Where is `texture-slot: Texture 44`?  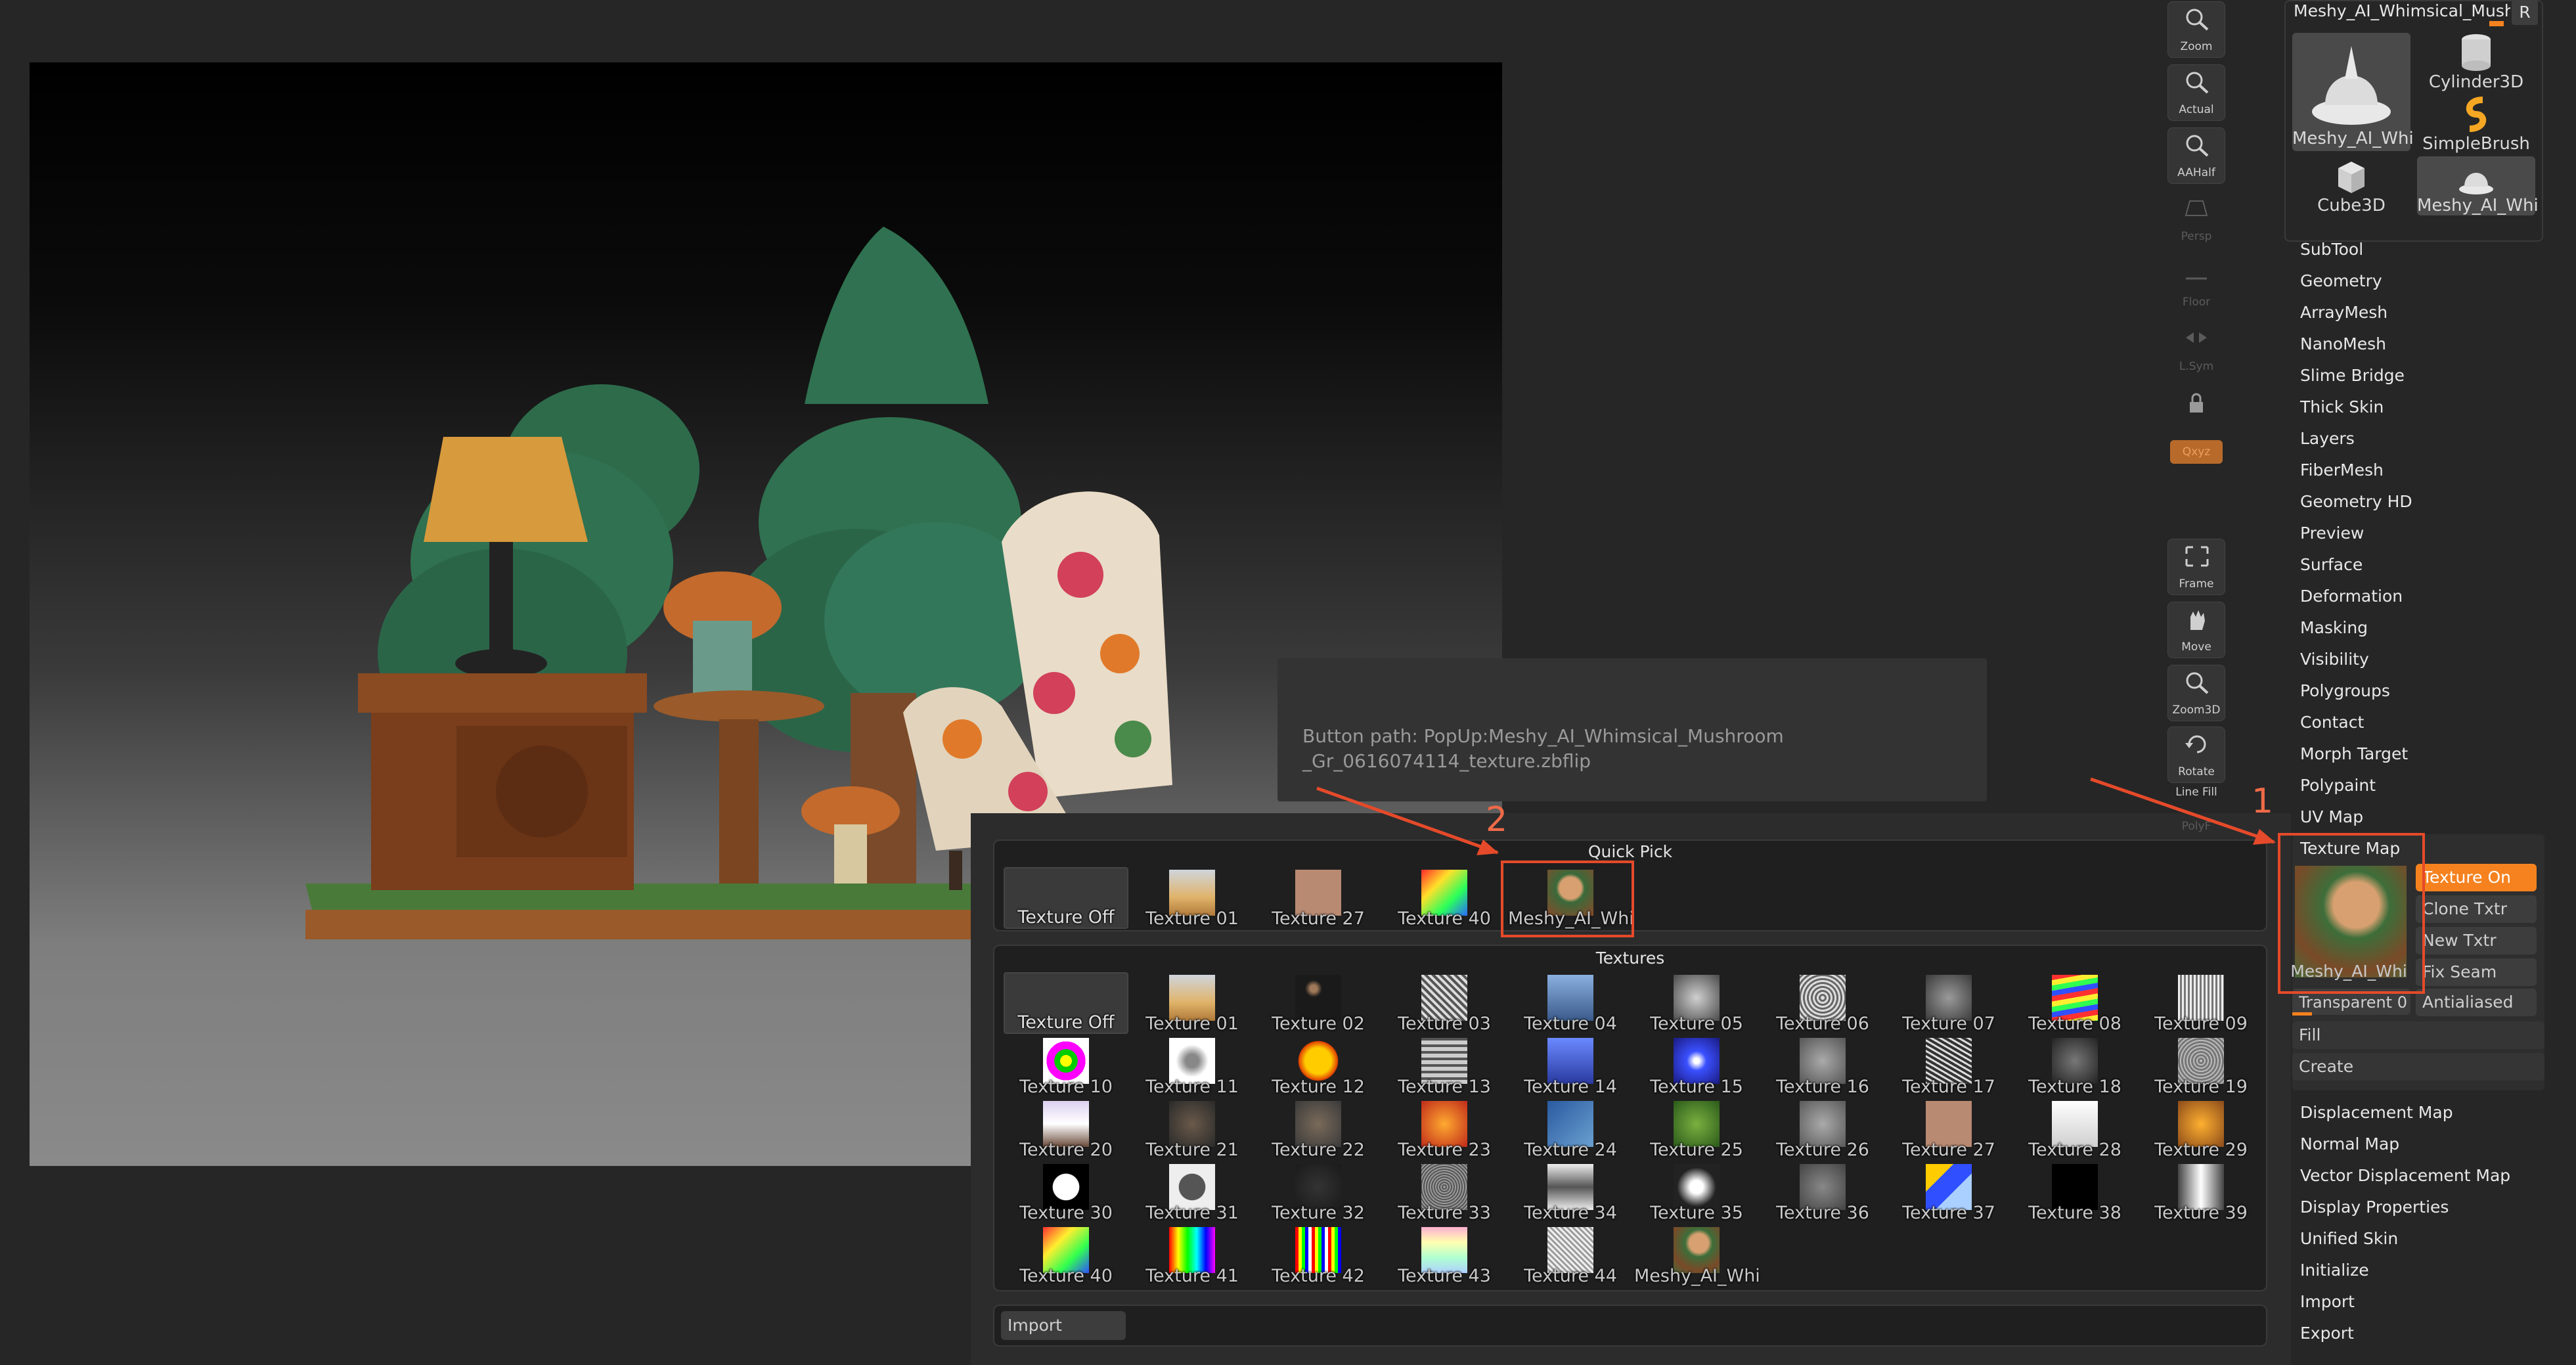
texture-slot: Texture 44 is located at coordinates (1571, 1255).